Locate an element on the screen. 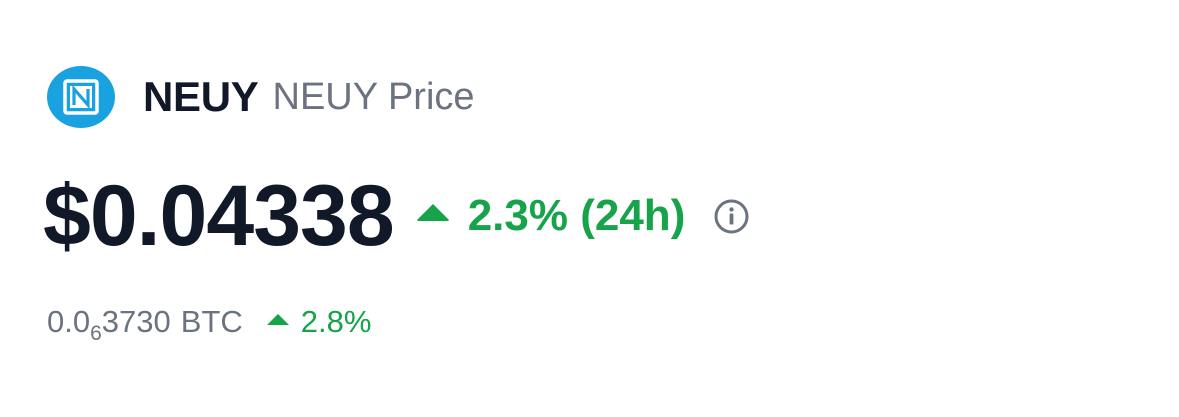  info-icon is located at coordinates (731, 216).